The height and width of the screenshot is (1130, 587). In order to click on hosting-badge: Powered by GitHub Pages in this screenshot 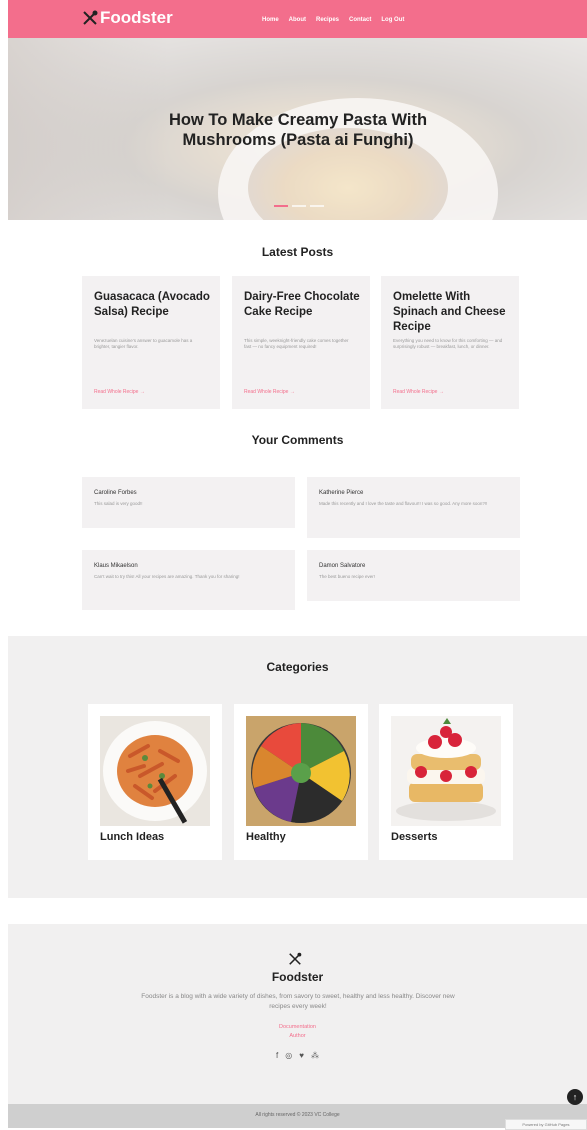, I will do `click(546, 1124)`.